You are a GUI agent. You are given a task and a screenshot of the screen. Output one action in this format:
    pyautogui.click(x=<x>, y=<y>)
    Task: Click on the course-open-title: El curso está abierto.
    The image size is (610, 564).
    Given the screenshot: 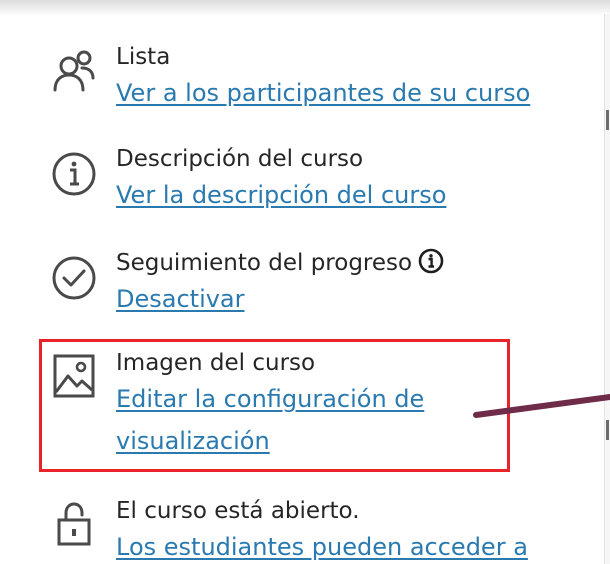 What is the action you would take?
    pyautogui.click(x=238, y=511)
    